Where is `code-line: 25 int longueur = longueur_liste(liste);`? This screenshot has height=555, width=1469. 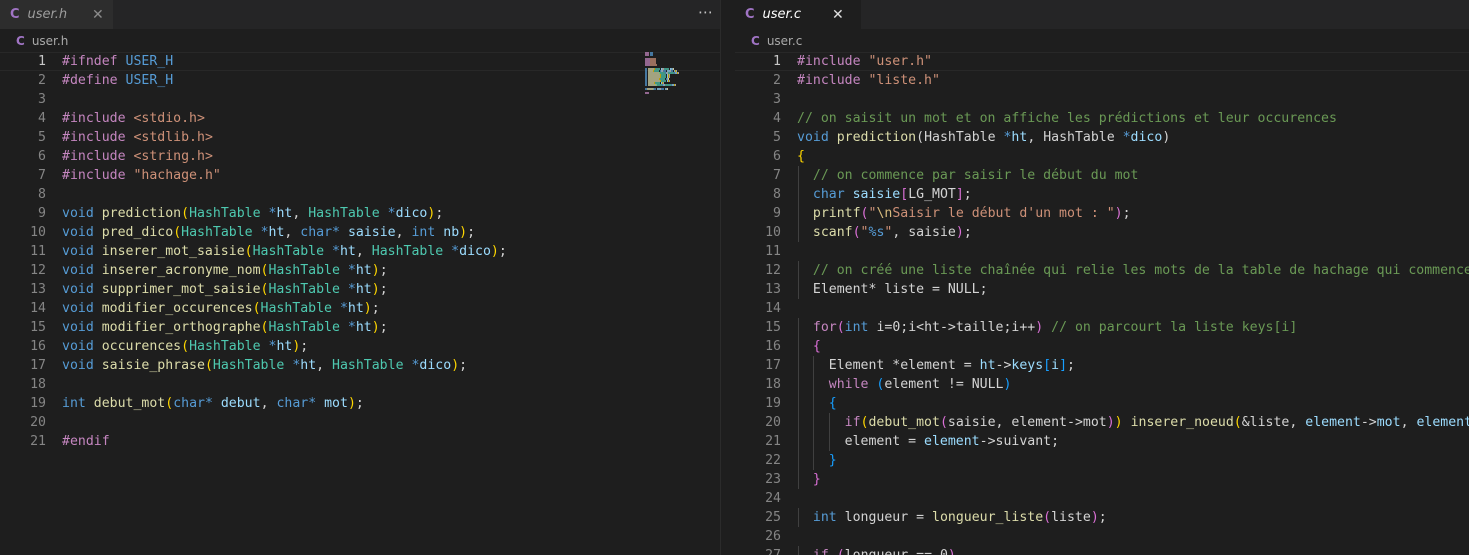 code-line: 25 int longueur = longueur_liste(liste); is located at coordinates (1102, 517).